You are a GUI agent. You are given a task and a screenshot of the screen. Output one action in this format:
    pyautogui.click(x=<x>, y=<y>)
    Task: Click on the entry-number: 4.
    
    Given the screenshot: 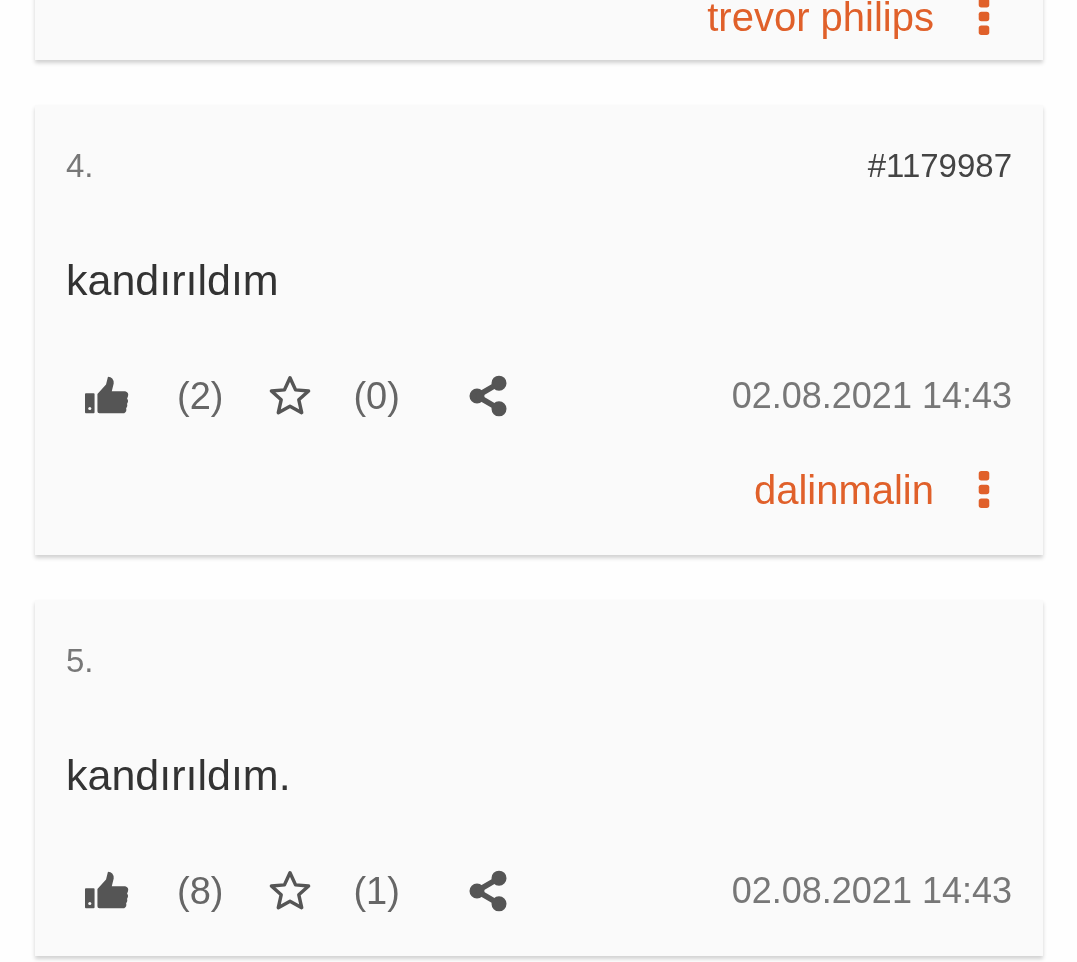 What is the action you would take?
    pyautogui.click(x=80, y=166)
    